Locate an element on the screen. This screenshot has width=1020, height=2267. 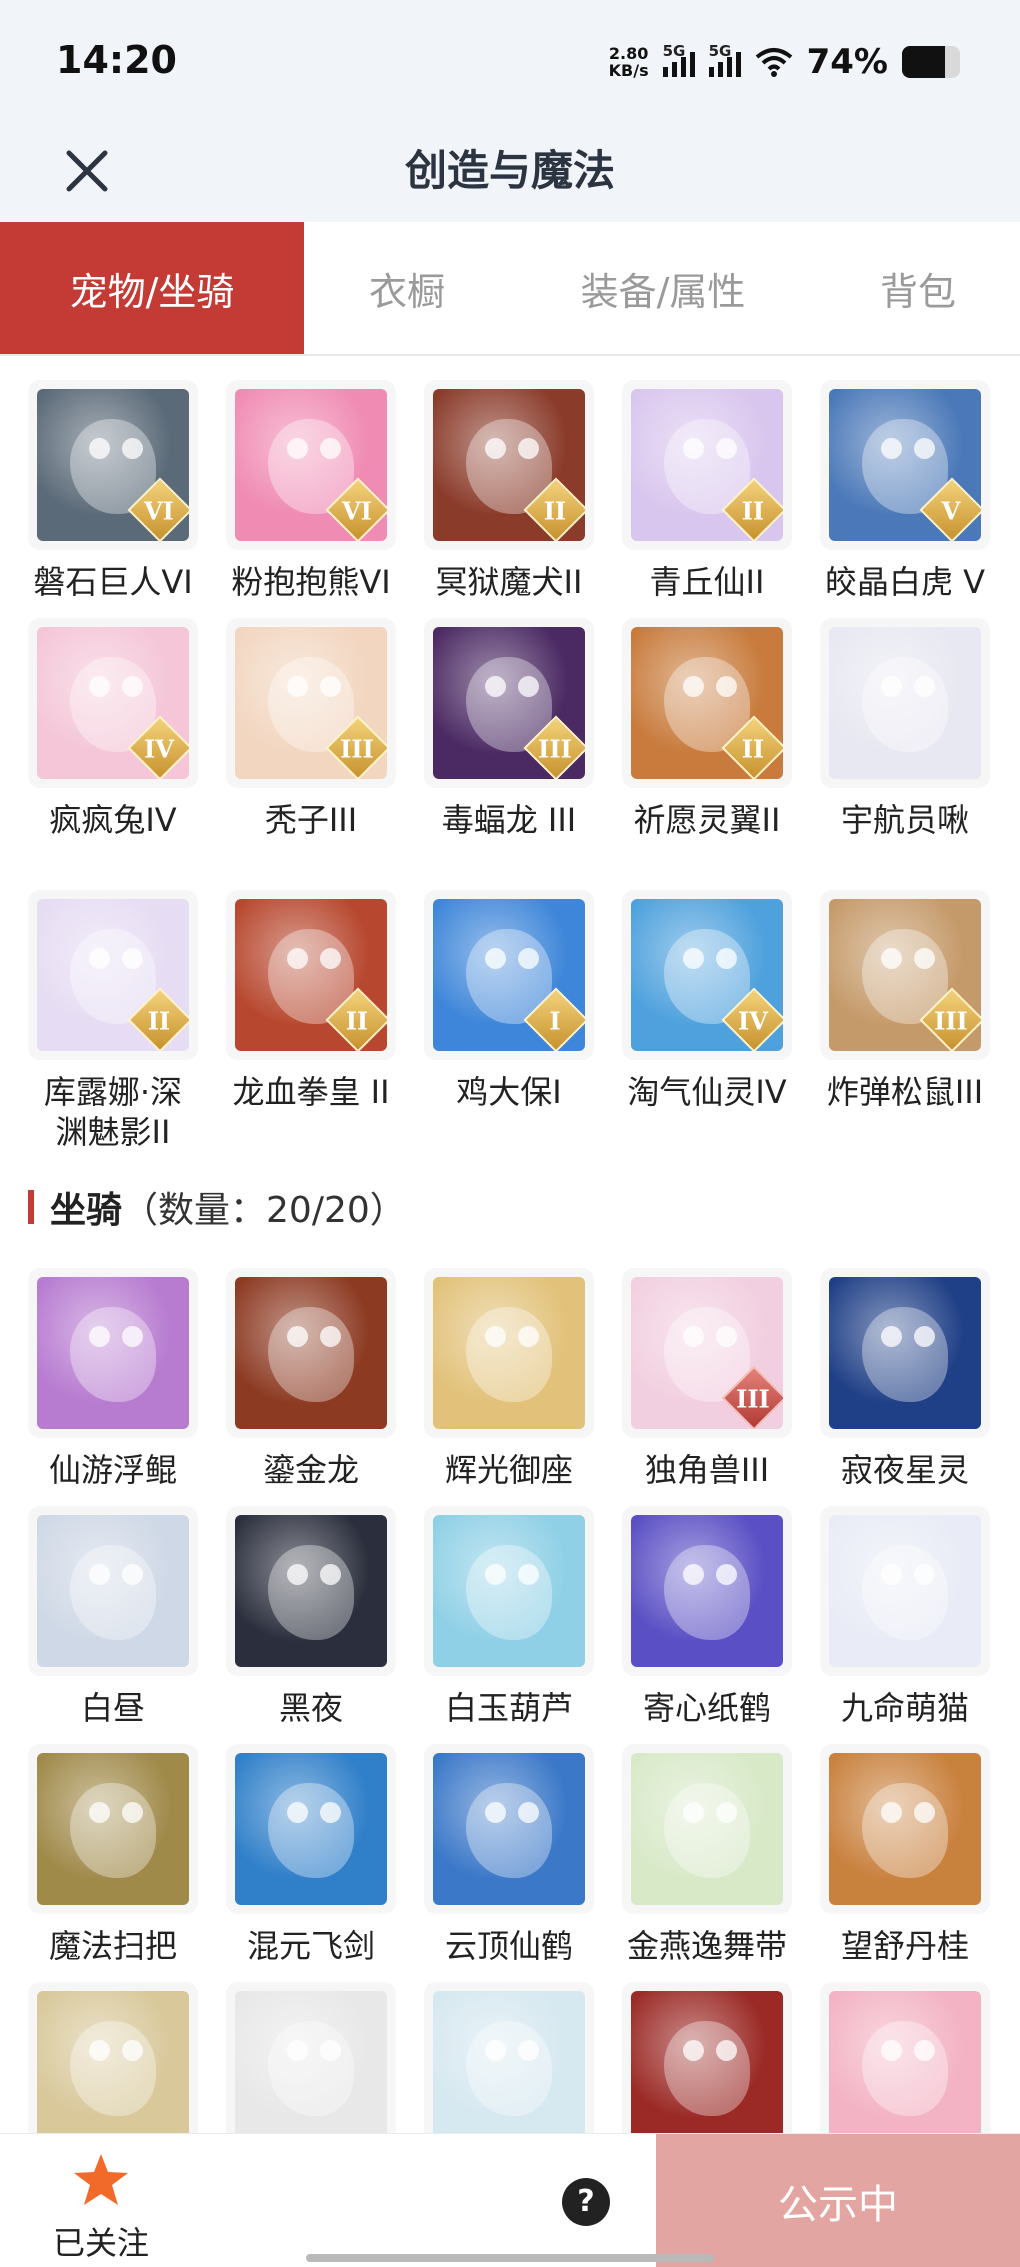
mount-card: 辉光御座 is located at coordinates (509, 1387).